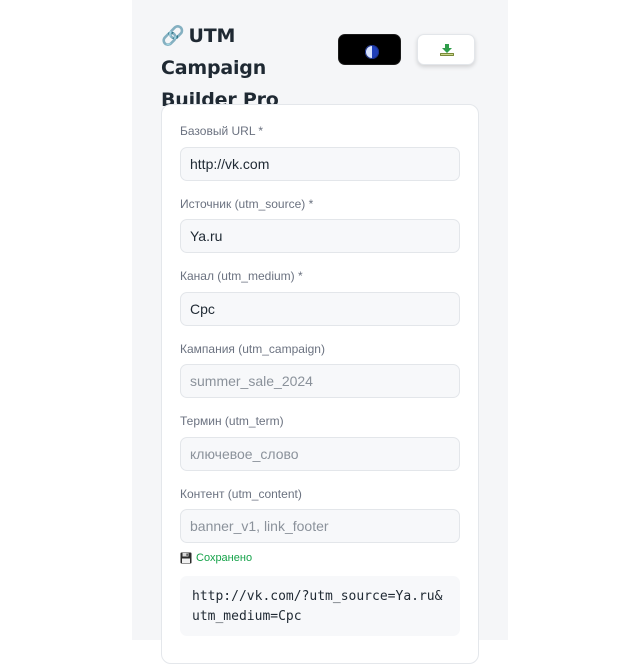 Image resolution: width=640 pixels, height=664 pixels. What do you see at coordinates (173, 36) in the screenshot?
I see `link-icon: 🔗` at bounding box center [173, 36].